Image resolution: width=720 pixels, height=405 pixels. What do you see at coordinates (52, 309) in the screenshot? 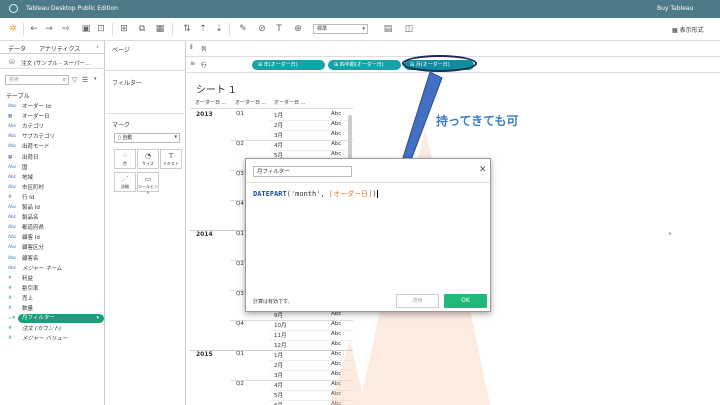
I see `field-item: # 数量` at bounding box center [52, 309].